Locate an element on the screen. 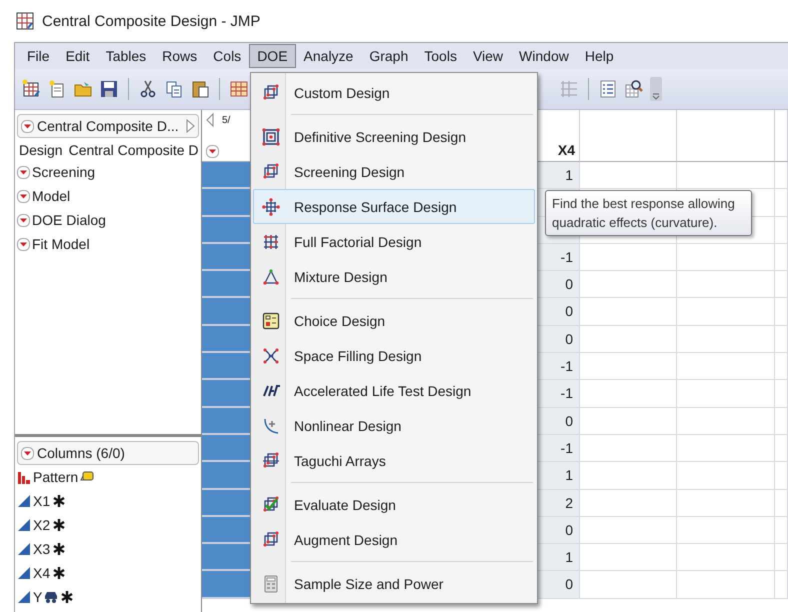 This screenshot has height=612, width=788. window-title: Central Composite Design - JMP is located at coordinates (151, 21).